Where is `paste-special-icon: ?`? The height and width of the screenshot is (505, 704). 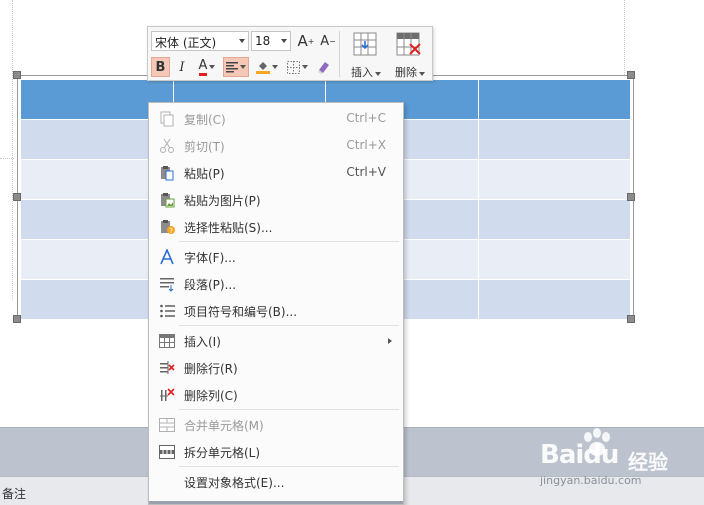 paste-special-icon: ? is located at coordinates (168, 227).